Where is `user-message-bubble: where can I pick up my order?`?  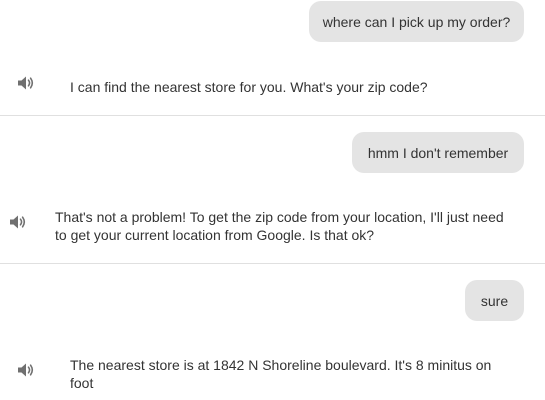 user-message-bubble: where can I pick up my order? is located at coordinates (416, 21).